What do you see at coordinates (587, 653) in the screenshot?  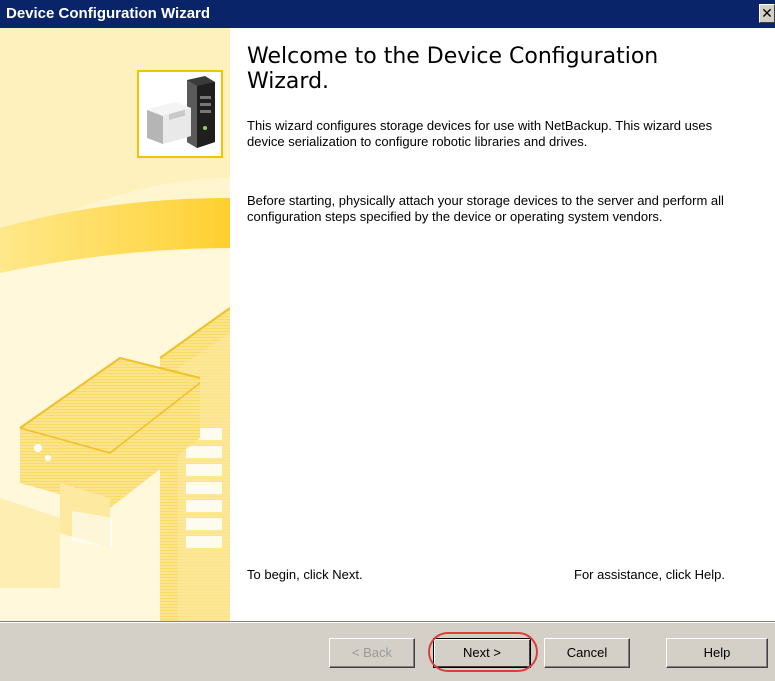 I see `cancel-button: Cancel` at bounding box center [587, 653].